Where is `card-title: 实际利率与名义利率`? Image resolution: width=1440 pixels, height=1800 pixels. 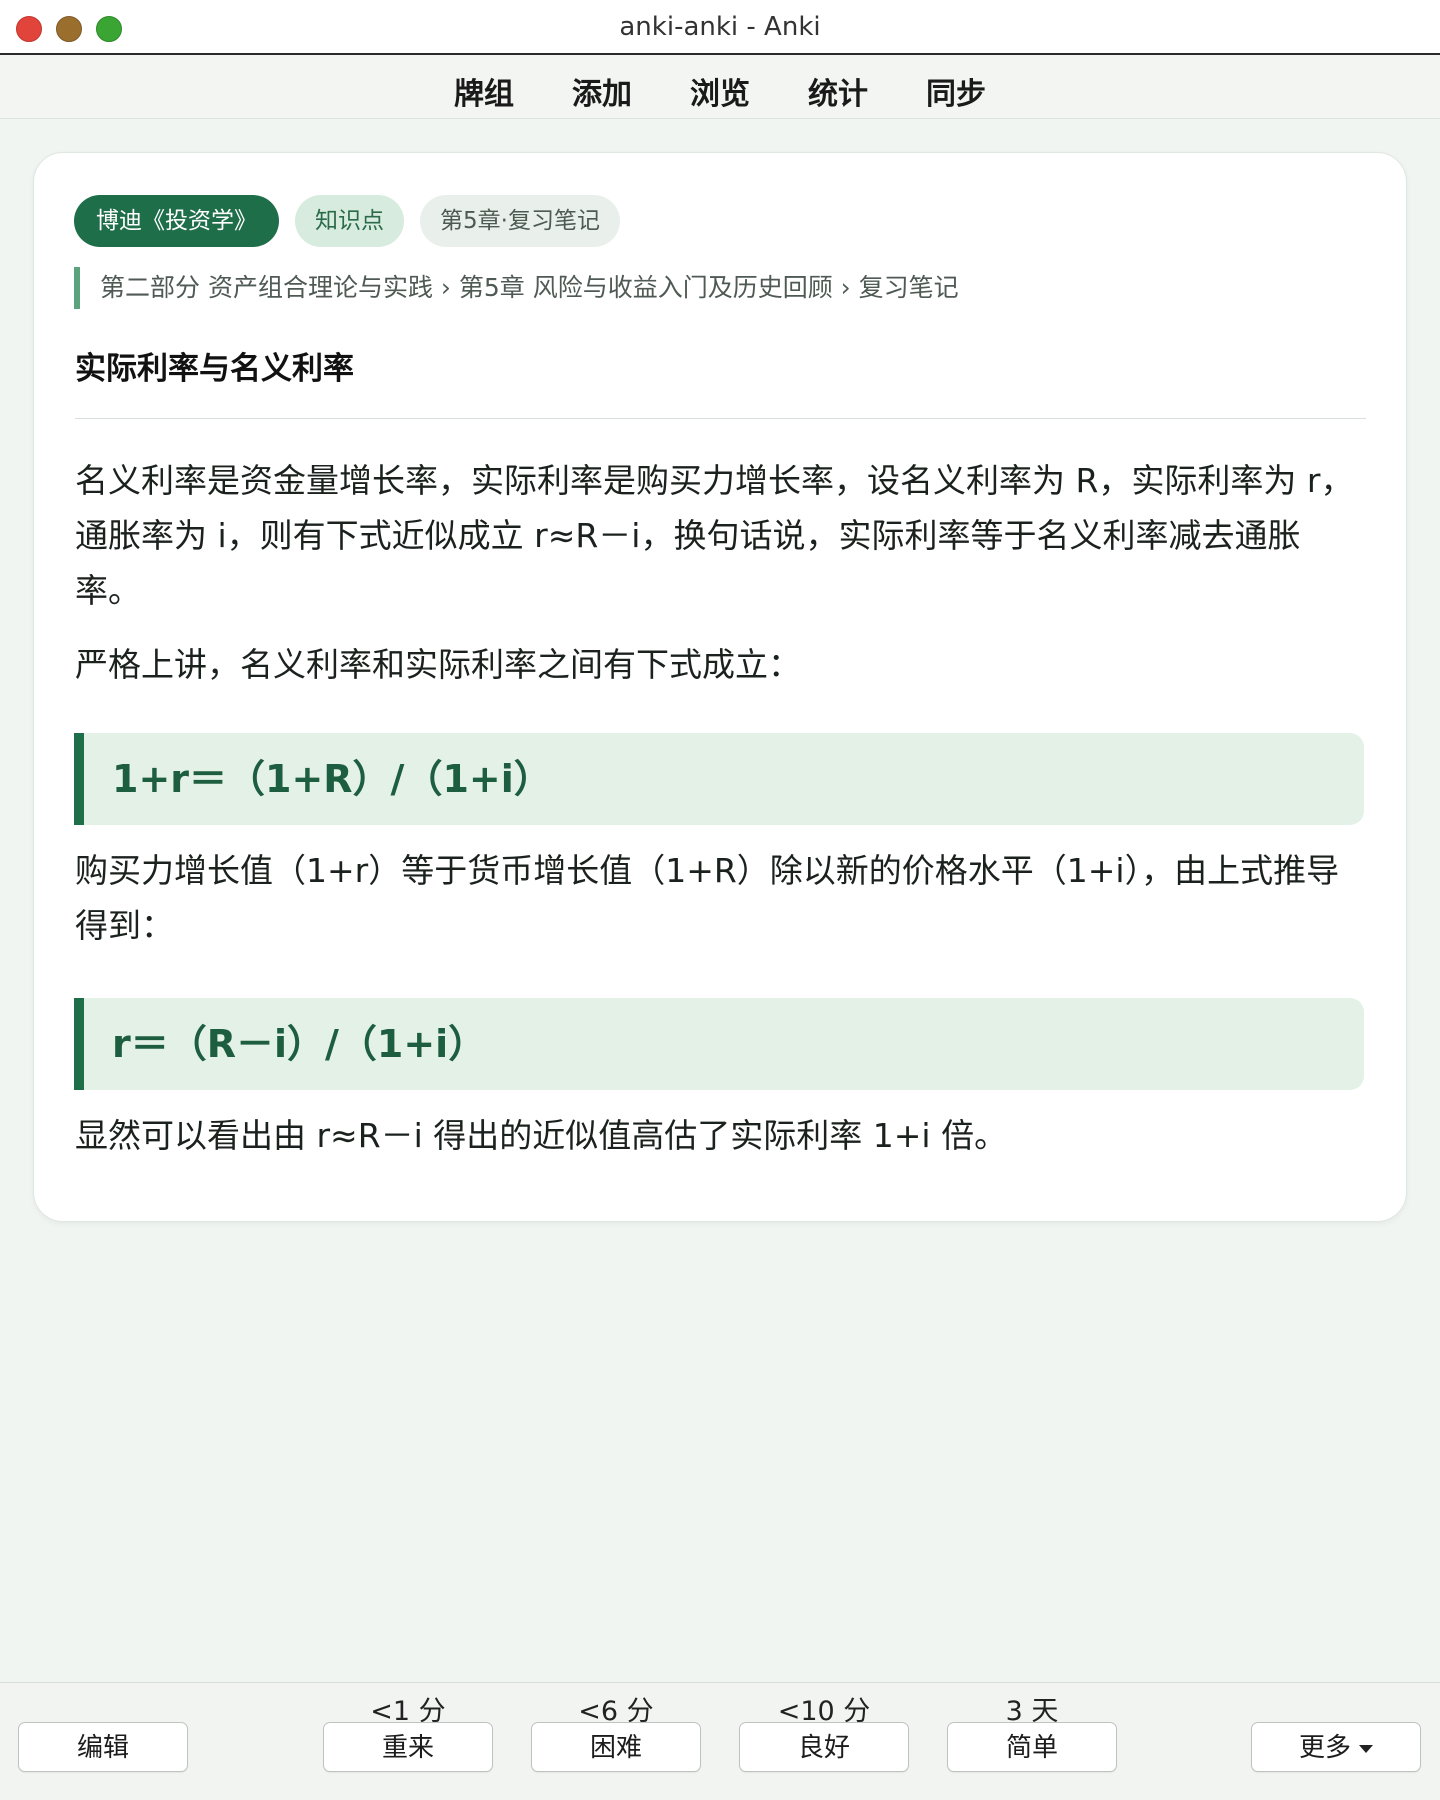
card-title: 实际利率与名义利率 is located at coordinates (214, 369).